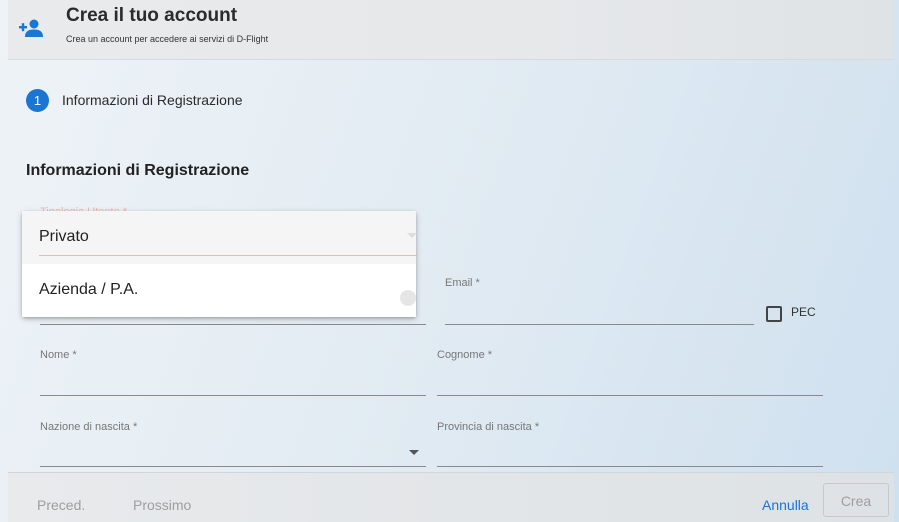 Image resolution: width=899 pixels, height=522 pixels. What do you see at coordinates (31, 28) in the screenshot?
I see `add-user-icon` at bounding box center [31, 28].